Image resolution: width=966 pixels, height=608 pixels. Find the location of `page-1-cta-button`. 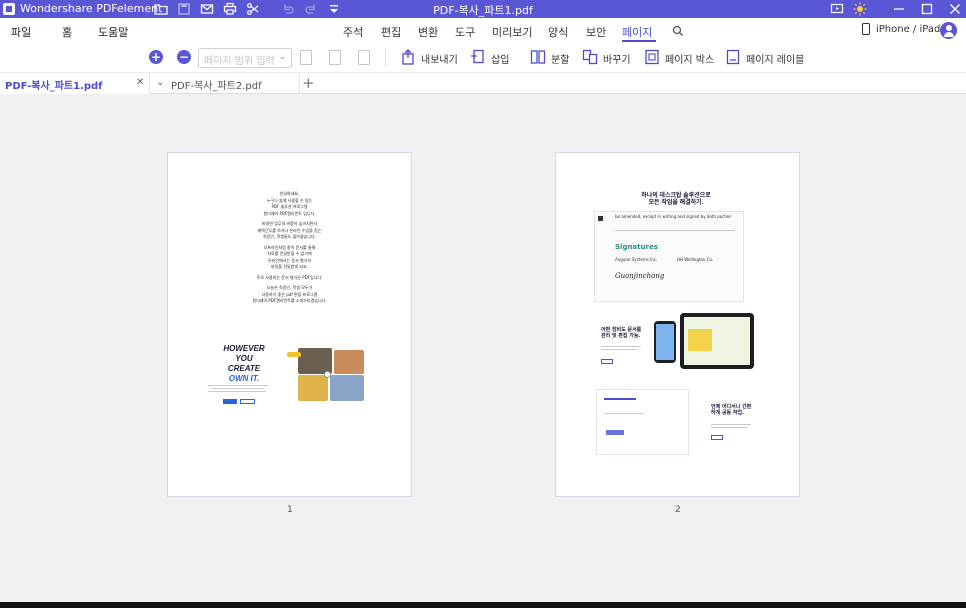

page-1-cta-button is located at coordinates (230, 401).